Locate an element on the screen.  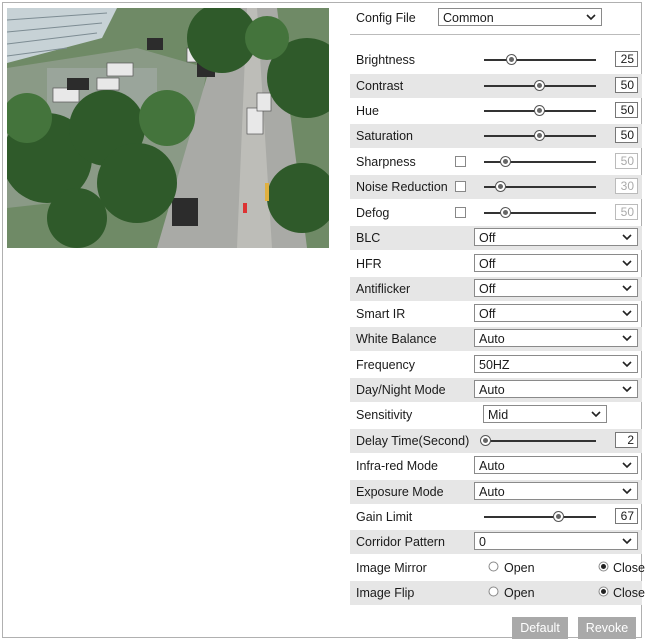
defog-value: 50 is located at coordinates (626, 212).